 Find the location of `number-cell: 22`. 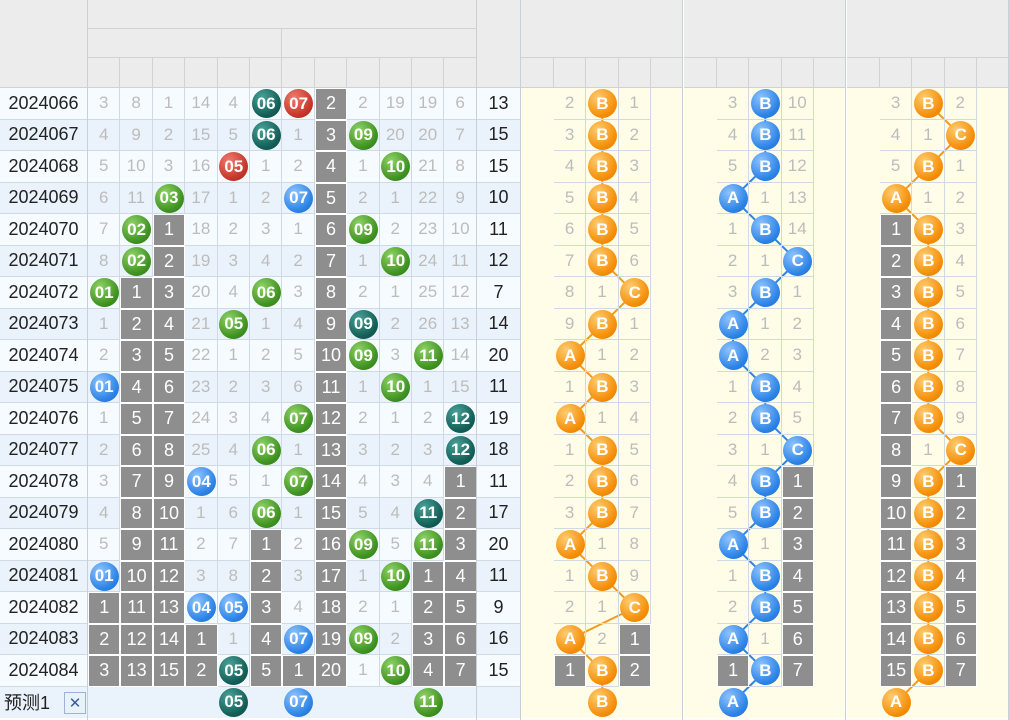

number-cell: 22 is located at coordinates (201, 356).